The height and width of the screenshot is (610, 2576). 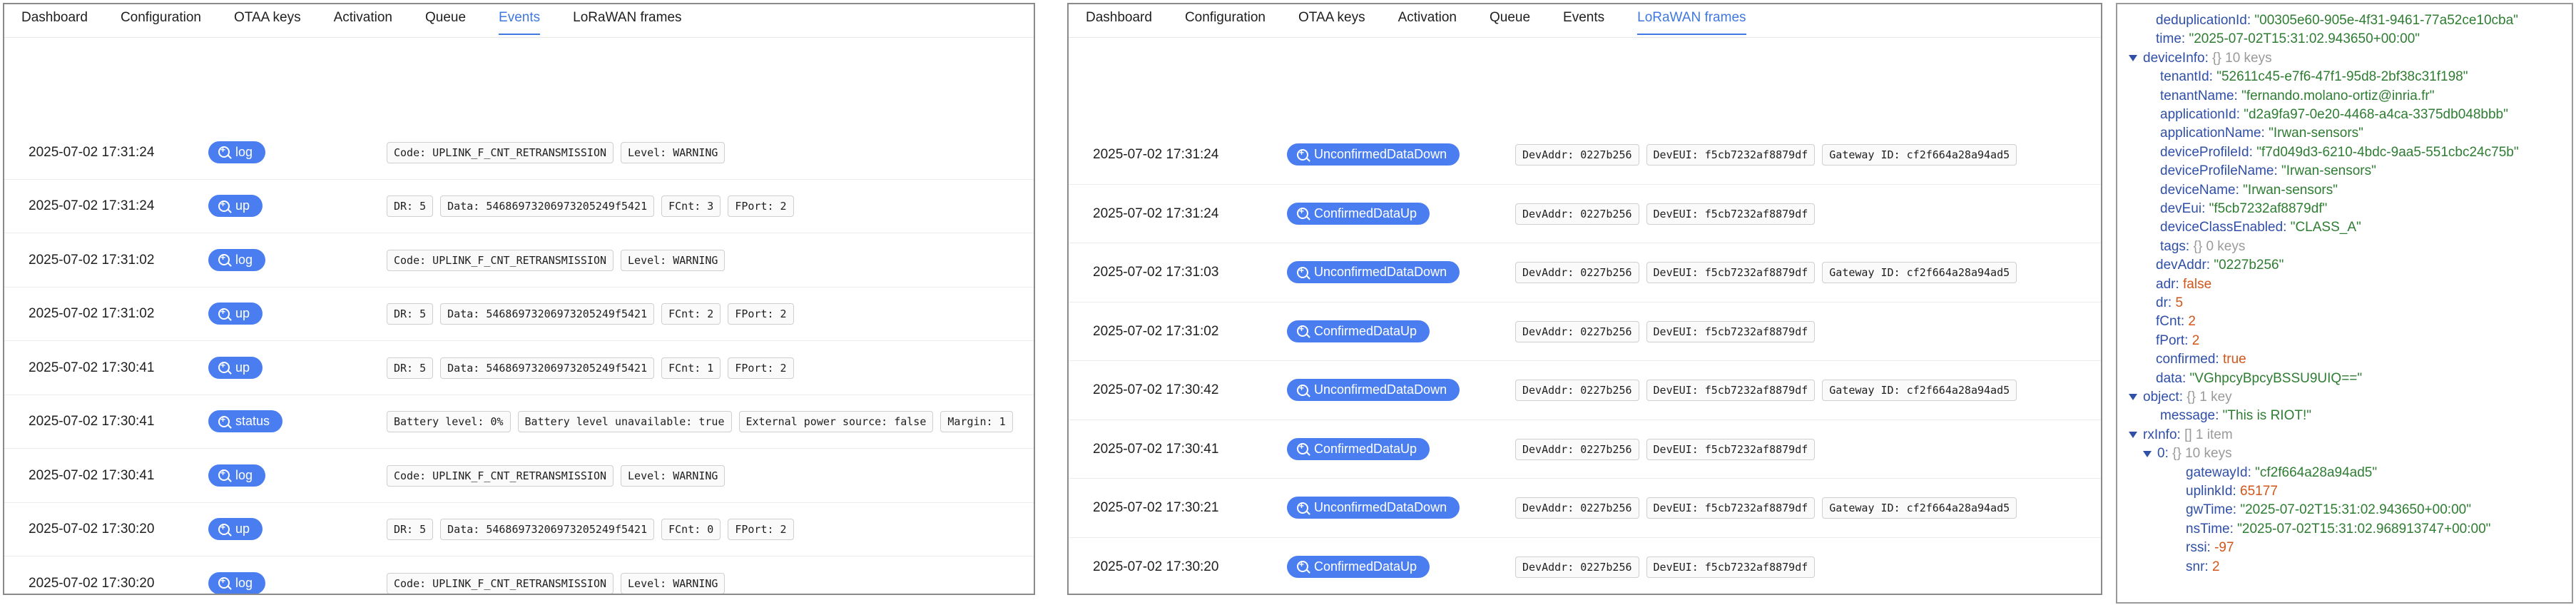 I want to click on json-line: 0: {} 10 keys, so click(x=2187, y=453).